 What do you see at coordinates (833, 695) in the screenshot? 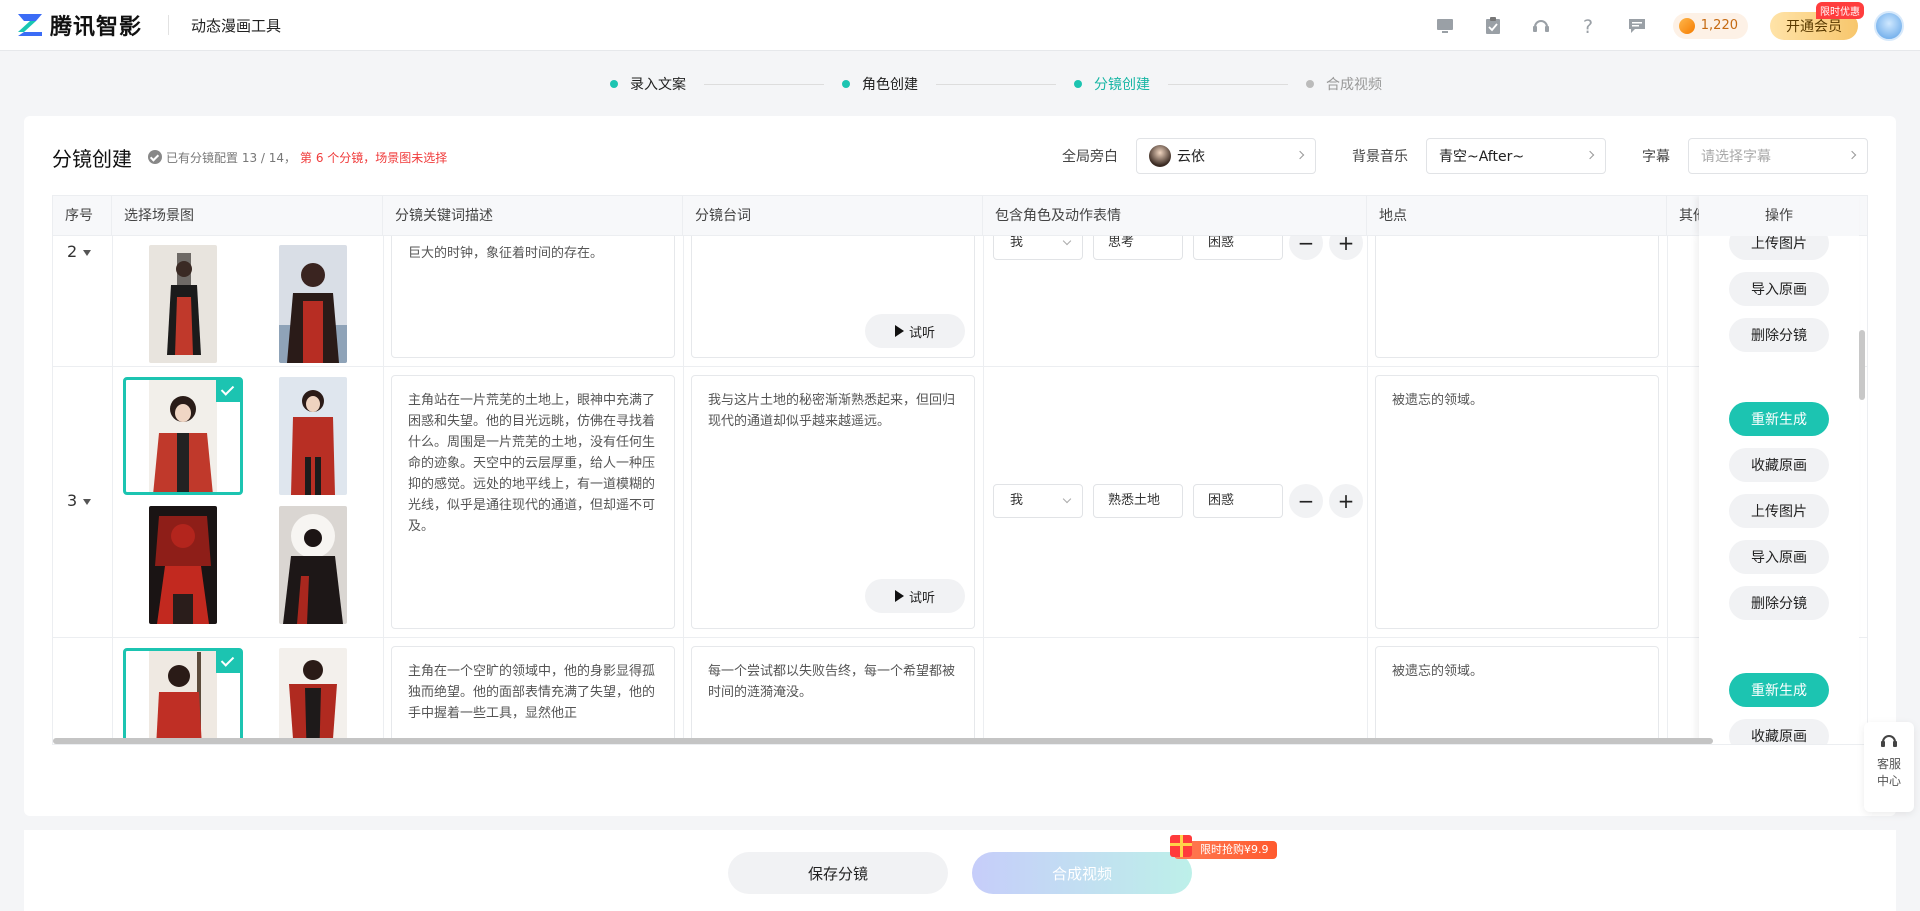
I see `dialogue-textarea: 每一个尝试都以失败告终，每一个希望都被时间的涟漪淹没。` at bounding box center [833, 695].